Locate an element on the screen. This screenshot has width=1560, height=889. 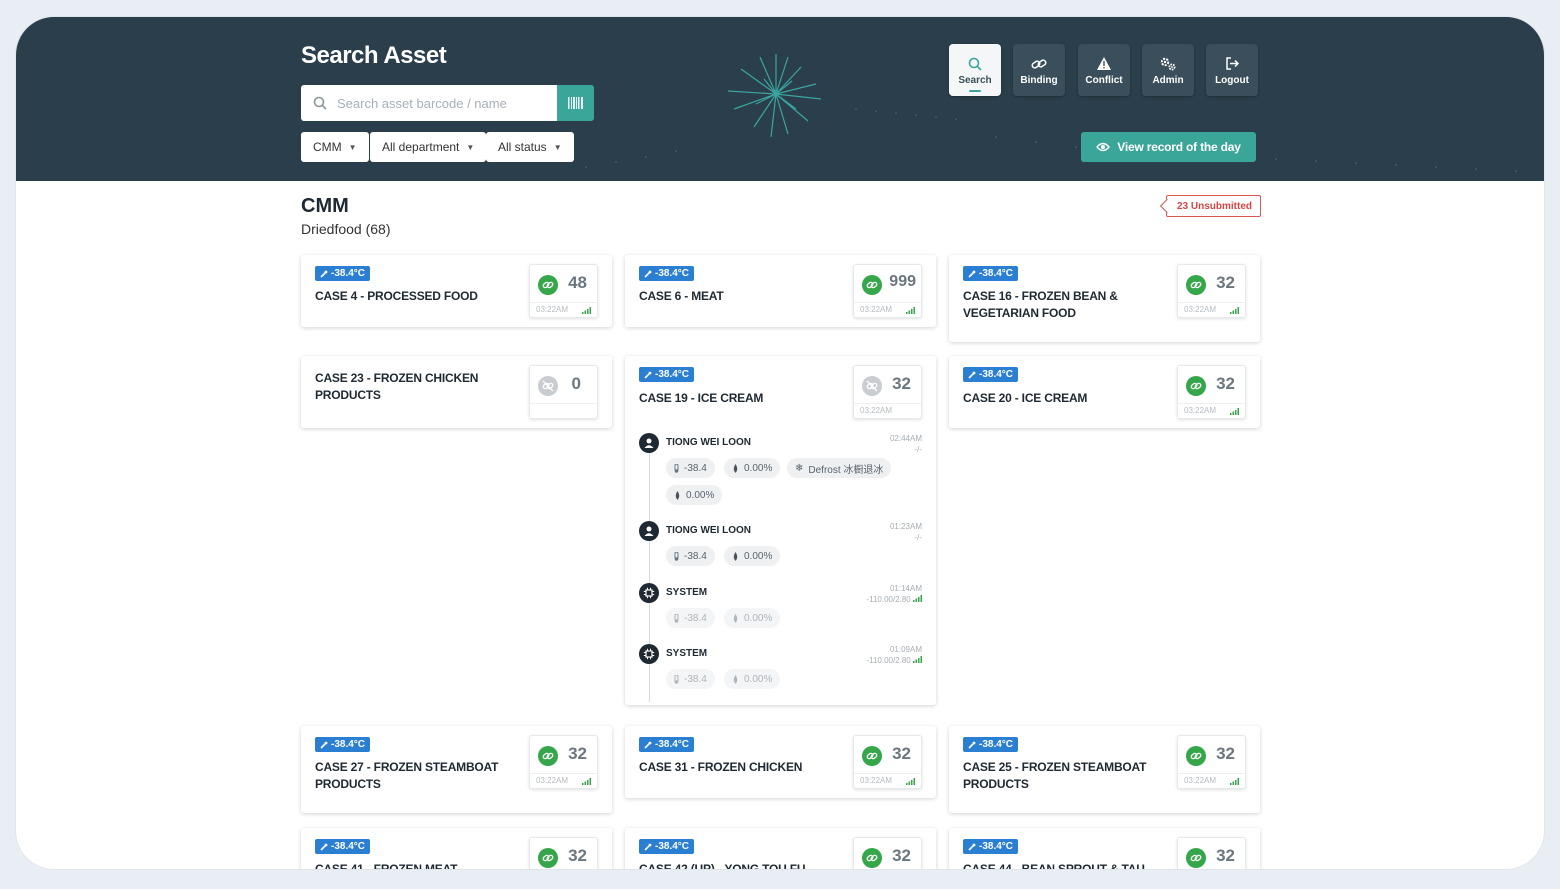
nav-logout-button: Logout is located at coordinates (1232, 70).